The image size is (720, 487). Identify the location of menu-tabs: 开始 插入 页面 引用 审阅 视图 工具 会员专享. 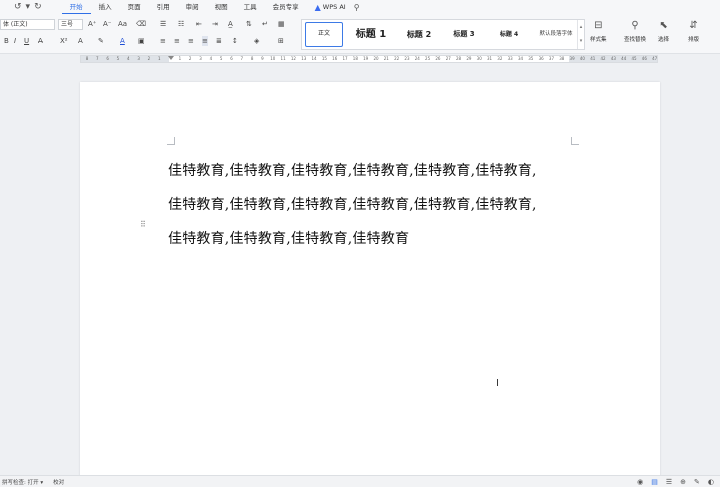
(184, 7).